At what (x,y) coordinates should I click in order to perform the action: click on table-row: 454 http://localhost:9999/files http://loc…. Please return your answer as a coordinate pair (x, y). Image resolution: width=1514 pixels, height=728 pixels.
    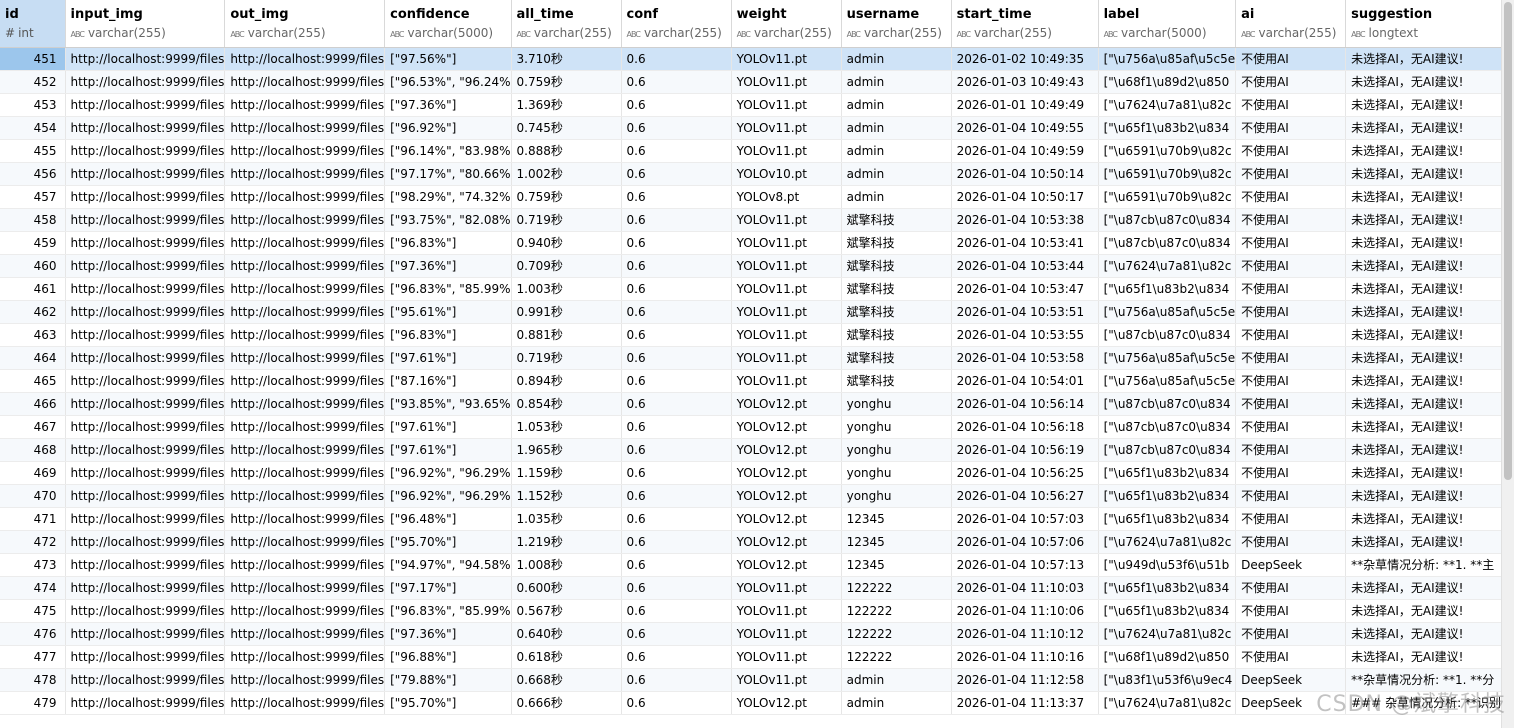
    Looking at the image, I should click on (751, 128).